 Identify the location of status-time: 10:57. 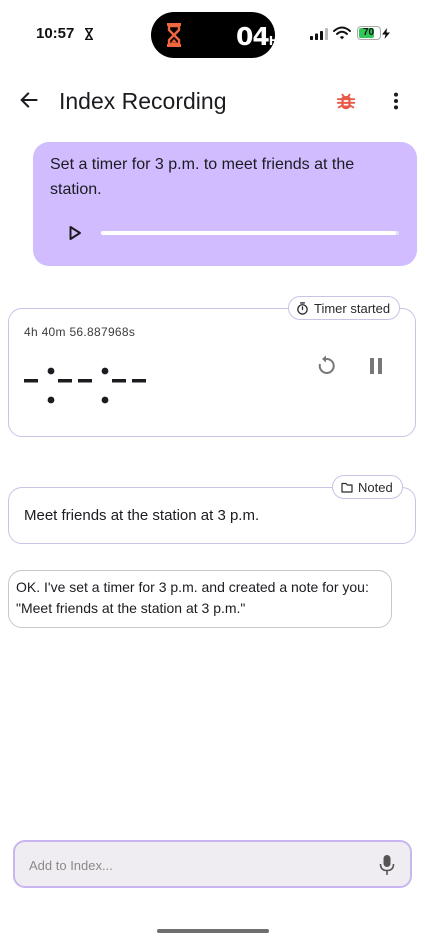
(55, 33).